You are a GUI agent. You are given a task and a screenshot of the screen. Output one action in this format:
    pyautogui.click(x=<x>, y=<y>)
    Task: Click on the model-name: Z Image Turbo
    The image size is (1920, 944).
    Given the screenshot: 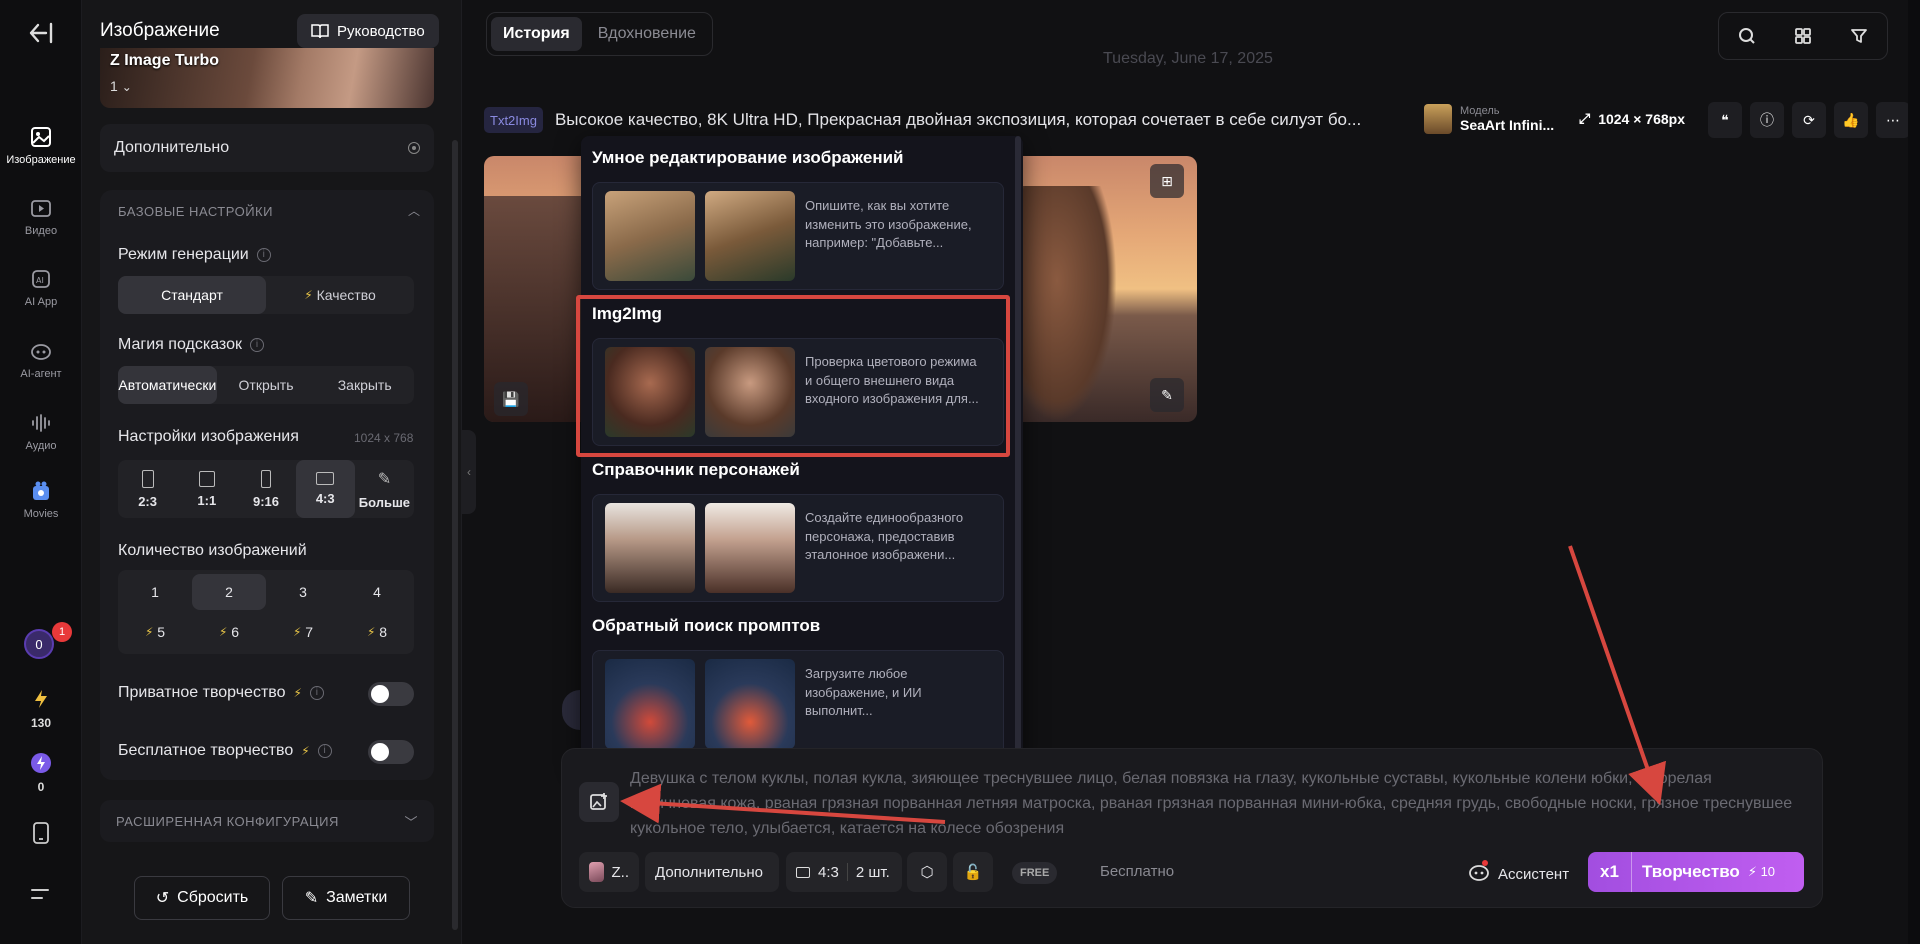 What is the action you would take?
    pyautogui.click(x=165, y=60)
    